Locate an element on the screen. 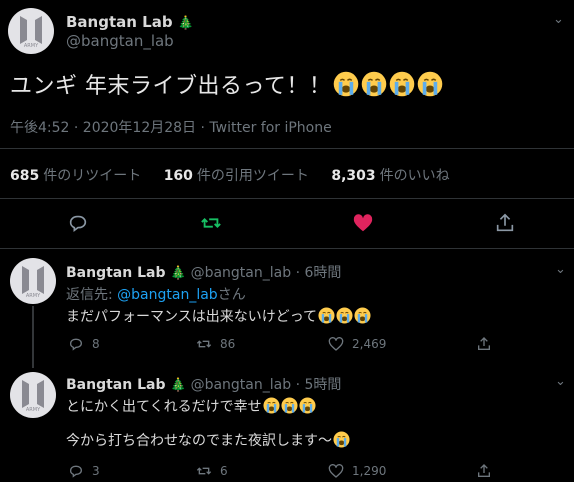 The width and height of the screenshot is (574, 482). reply-actions: 8 86 2,469 is located at coordinates (287, 345).